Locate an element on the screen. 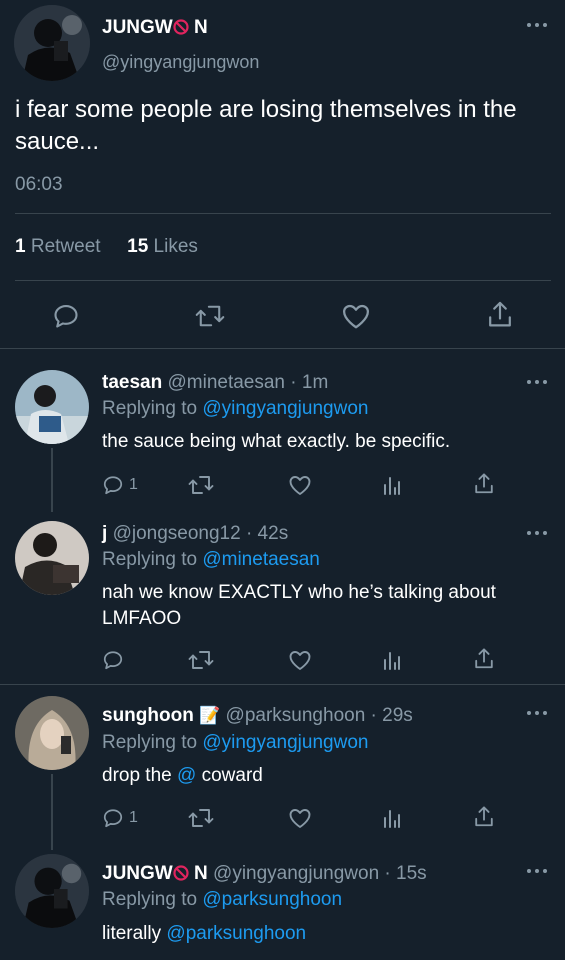  reply-handle-time: @yingyangjungwon · 15s is located at coordinates (320, 873).